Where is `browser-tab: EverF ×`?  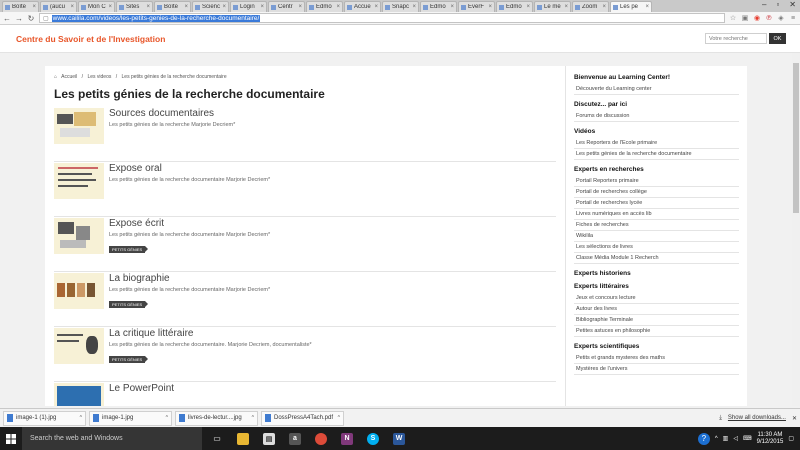 browser-tab: EverF × is located at coordinates (476, 6).